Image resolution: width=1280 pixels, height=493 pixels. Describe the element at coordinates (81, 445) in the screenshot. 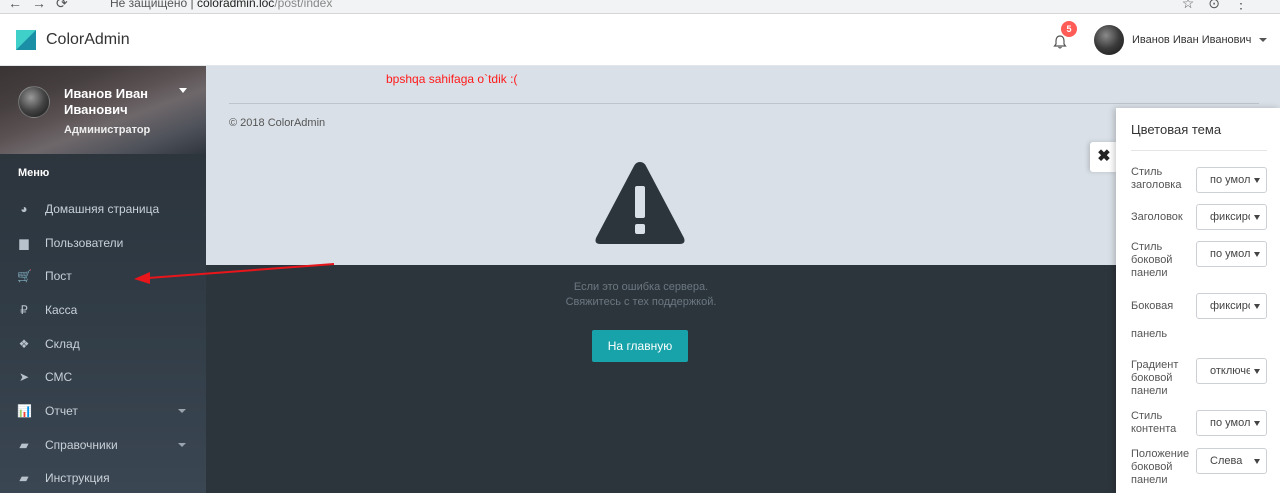

I see `sidebar-item-label: Справочники` at that location.